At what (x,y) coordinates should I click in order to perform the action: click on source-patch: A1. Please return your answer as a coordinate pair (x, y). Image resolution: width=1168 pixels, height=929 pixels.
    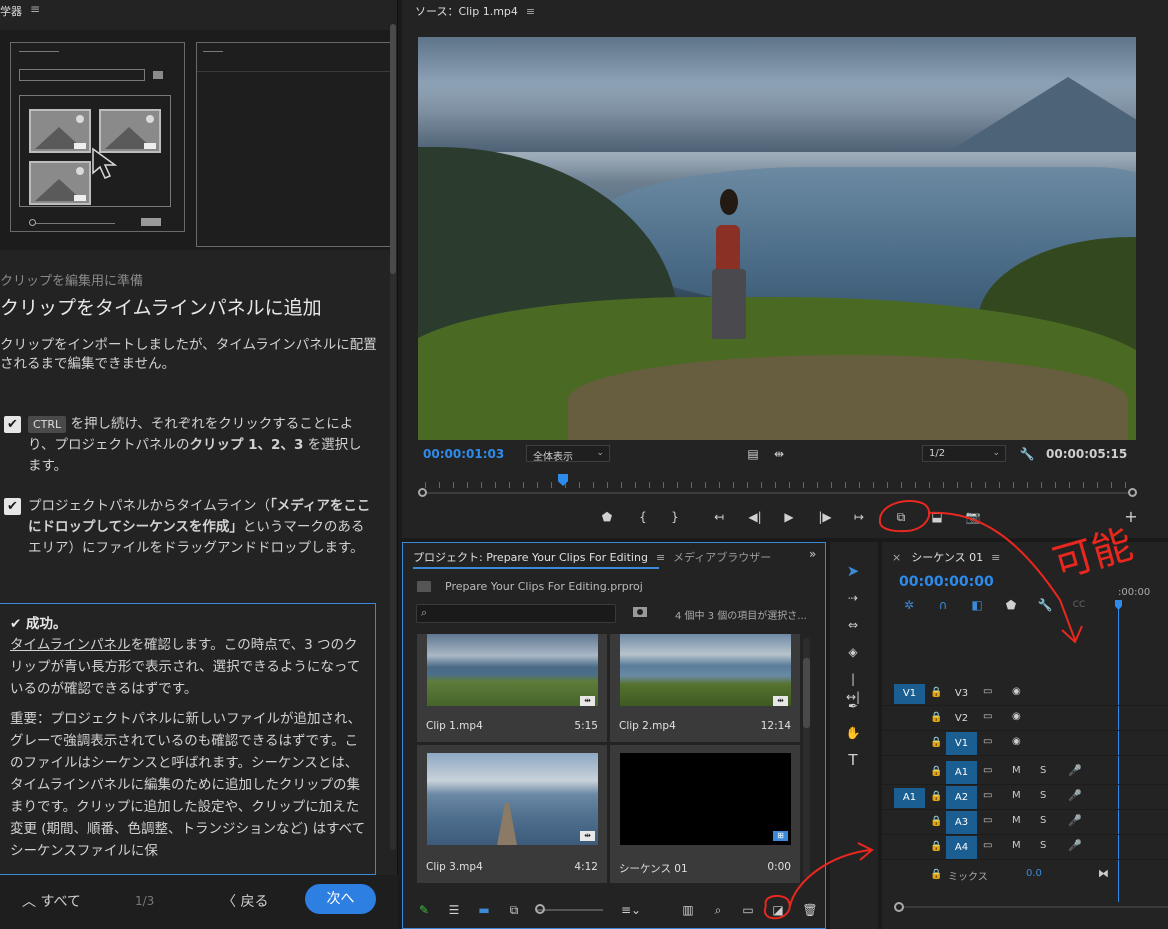
    Looking at the image, I should click on (909, 798).